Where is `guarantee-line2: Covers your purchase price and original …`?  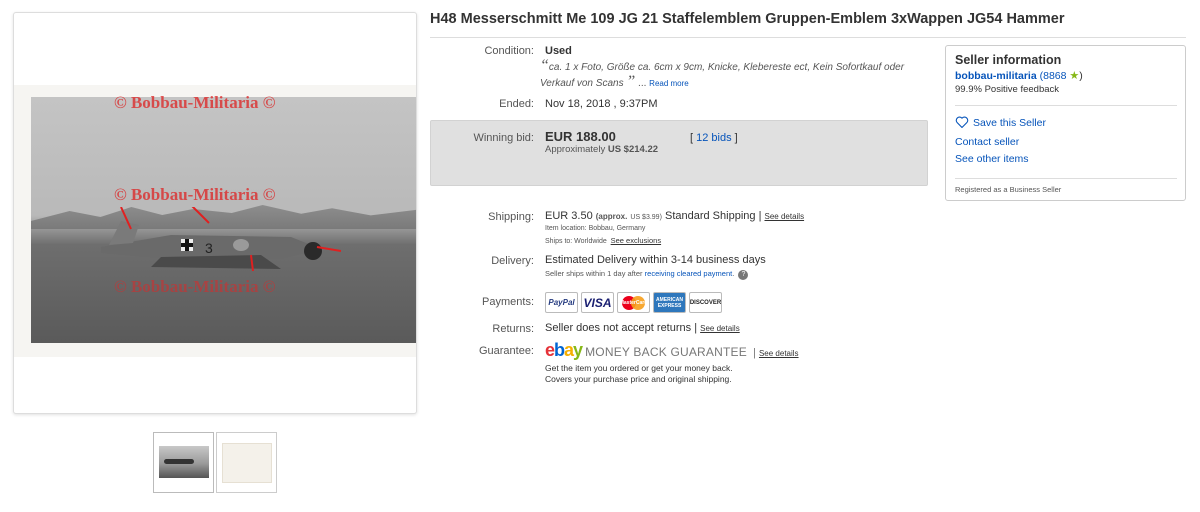 guarantee-line2: Covers your purchase price and original … is located at coordinates (638, 379).